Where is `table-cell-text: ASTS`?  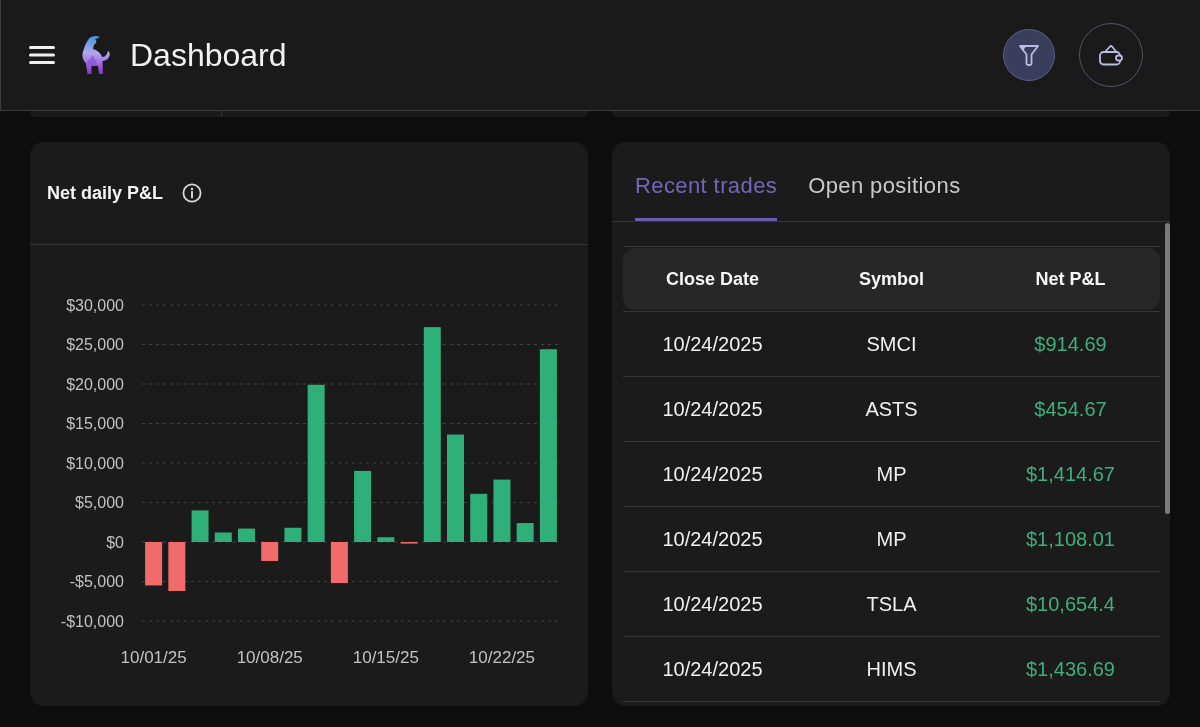 table-cell-text: ASTS is located at coordinates (891, 409).